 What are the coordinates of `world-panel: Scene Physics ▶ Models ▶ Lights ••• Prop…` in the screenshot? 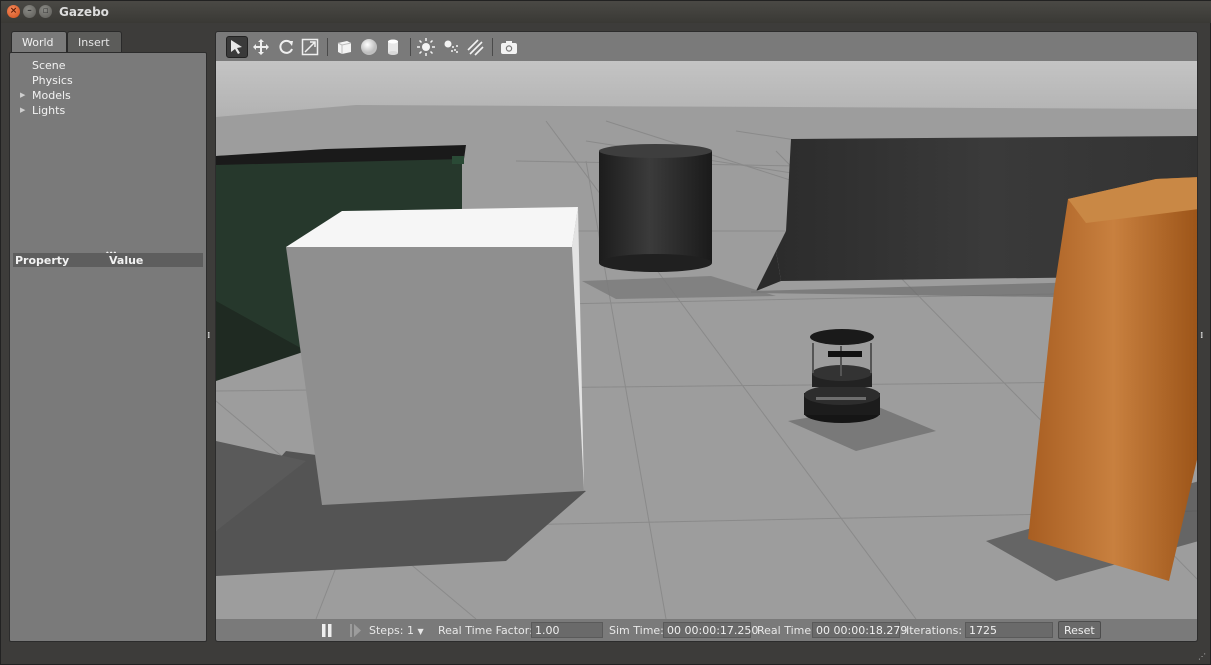 It's located at (108, 347).